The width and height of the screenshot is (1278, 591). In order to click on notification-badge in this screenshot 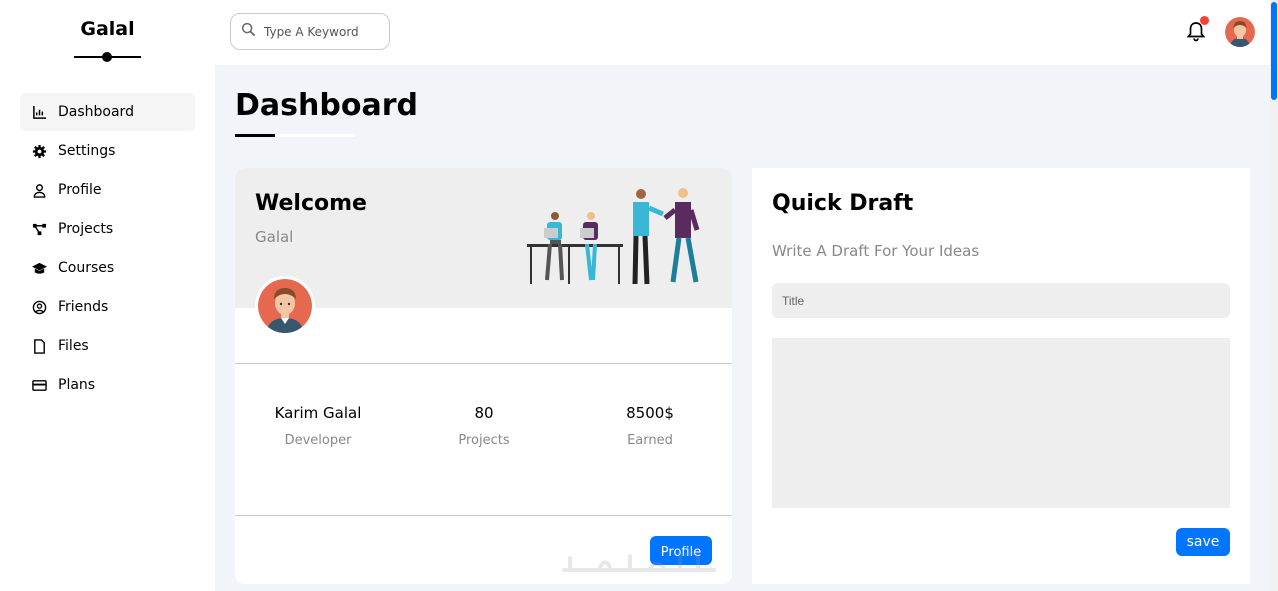, I will do `click(1204, 20)`.